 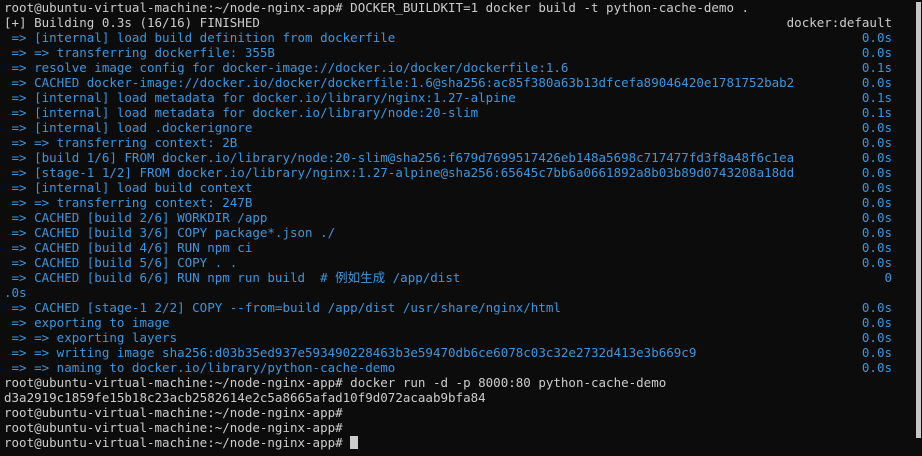 What do you see at coordinates (128, 202) in the screenshot?
I see `line-text: => => transferring context: 247B` at bounding box center [128, 202].